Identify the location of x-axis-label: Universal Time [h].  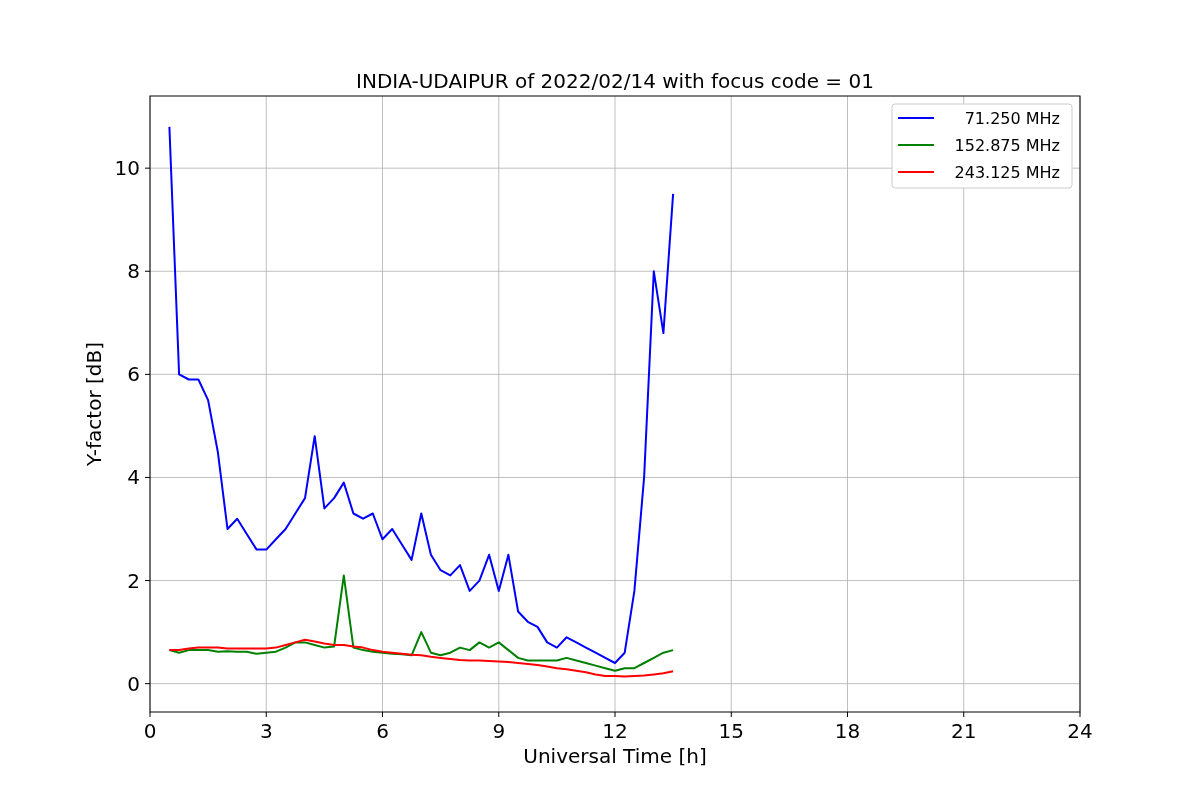
(615, 756).